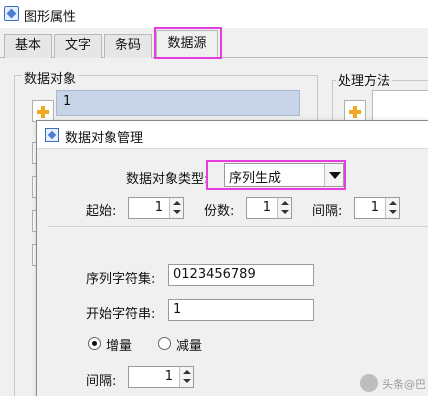  What do you see at coordinates (355, 111) in the screenshot?
I see `add-processing-method-button` at bounding box center [355, 111].